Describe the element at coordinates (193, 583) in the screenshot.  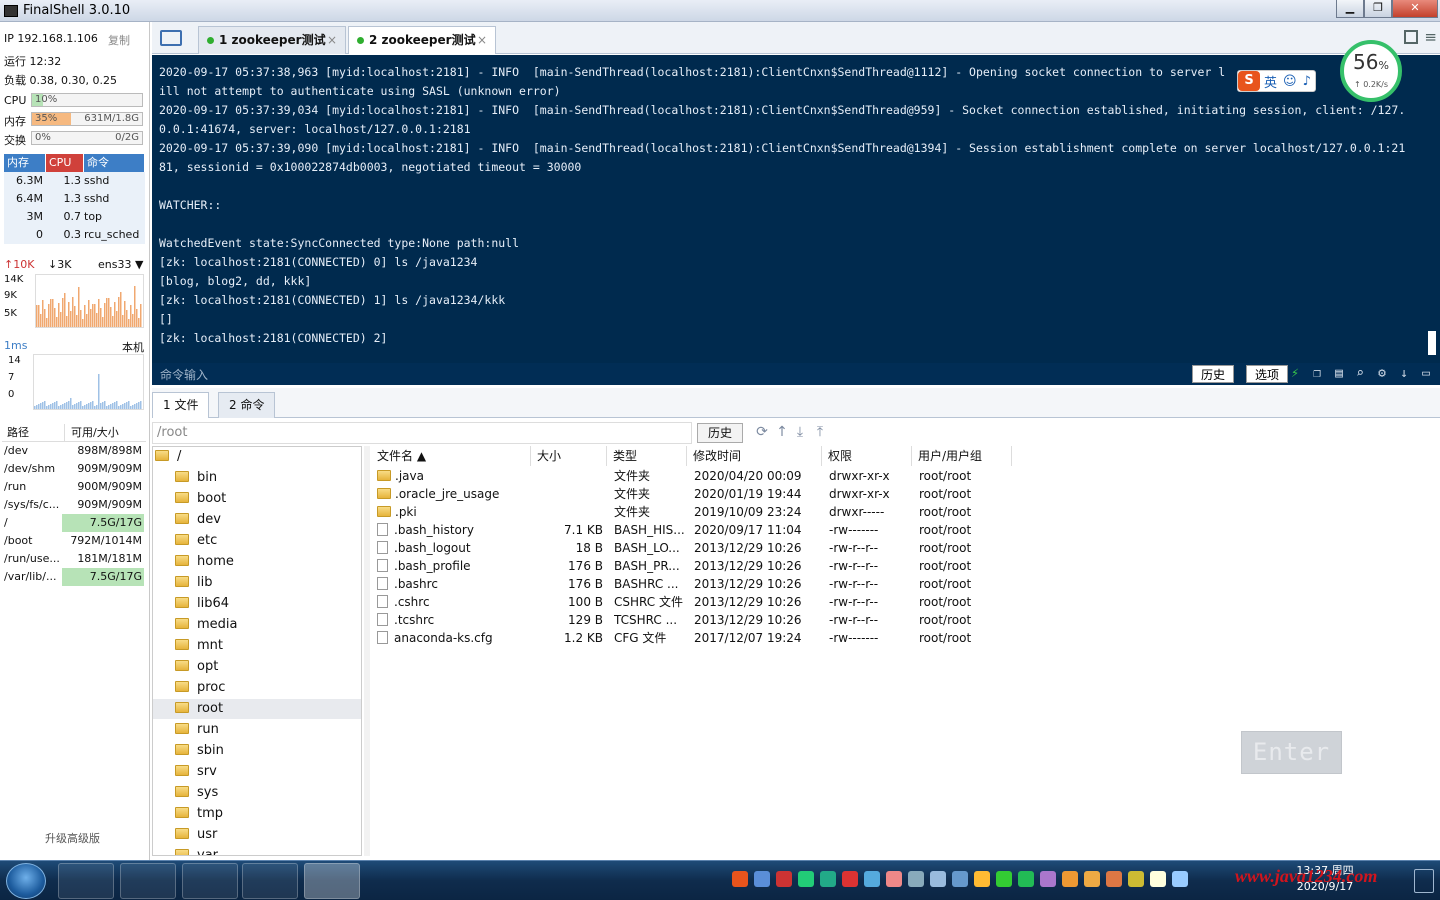
I see `tree-item-lib: lib` at that location.